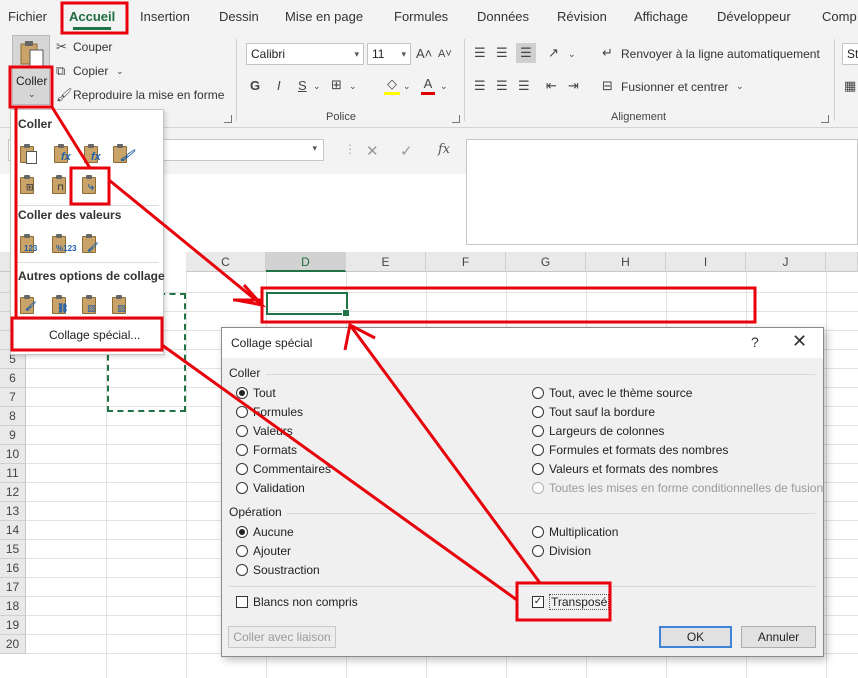  I want to click on alignment-launcher-icon, so click(825, 119).